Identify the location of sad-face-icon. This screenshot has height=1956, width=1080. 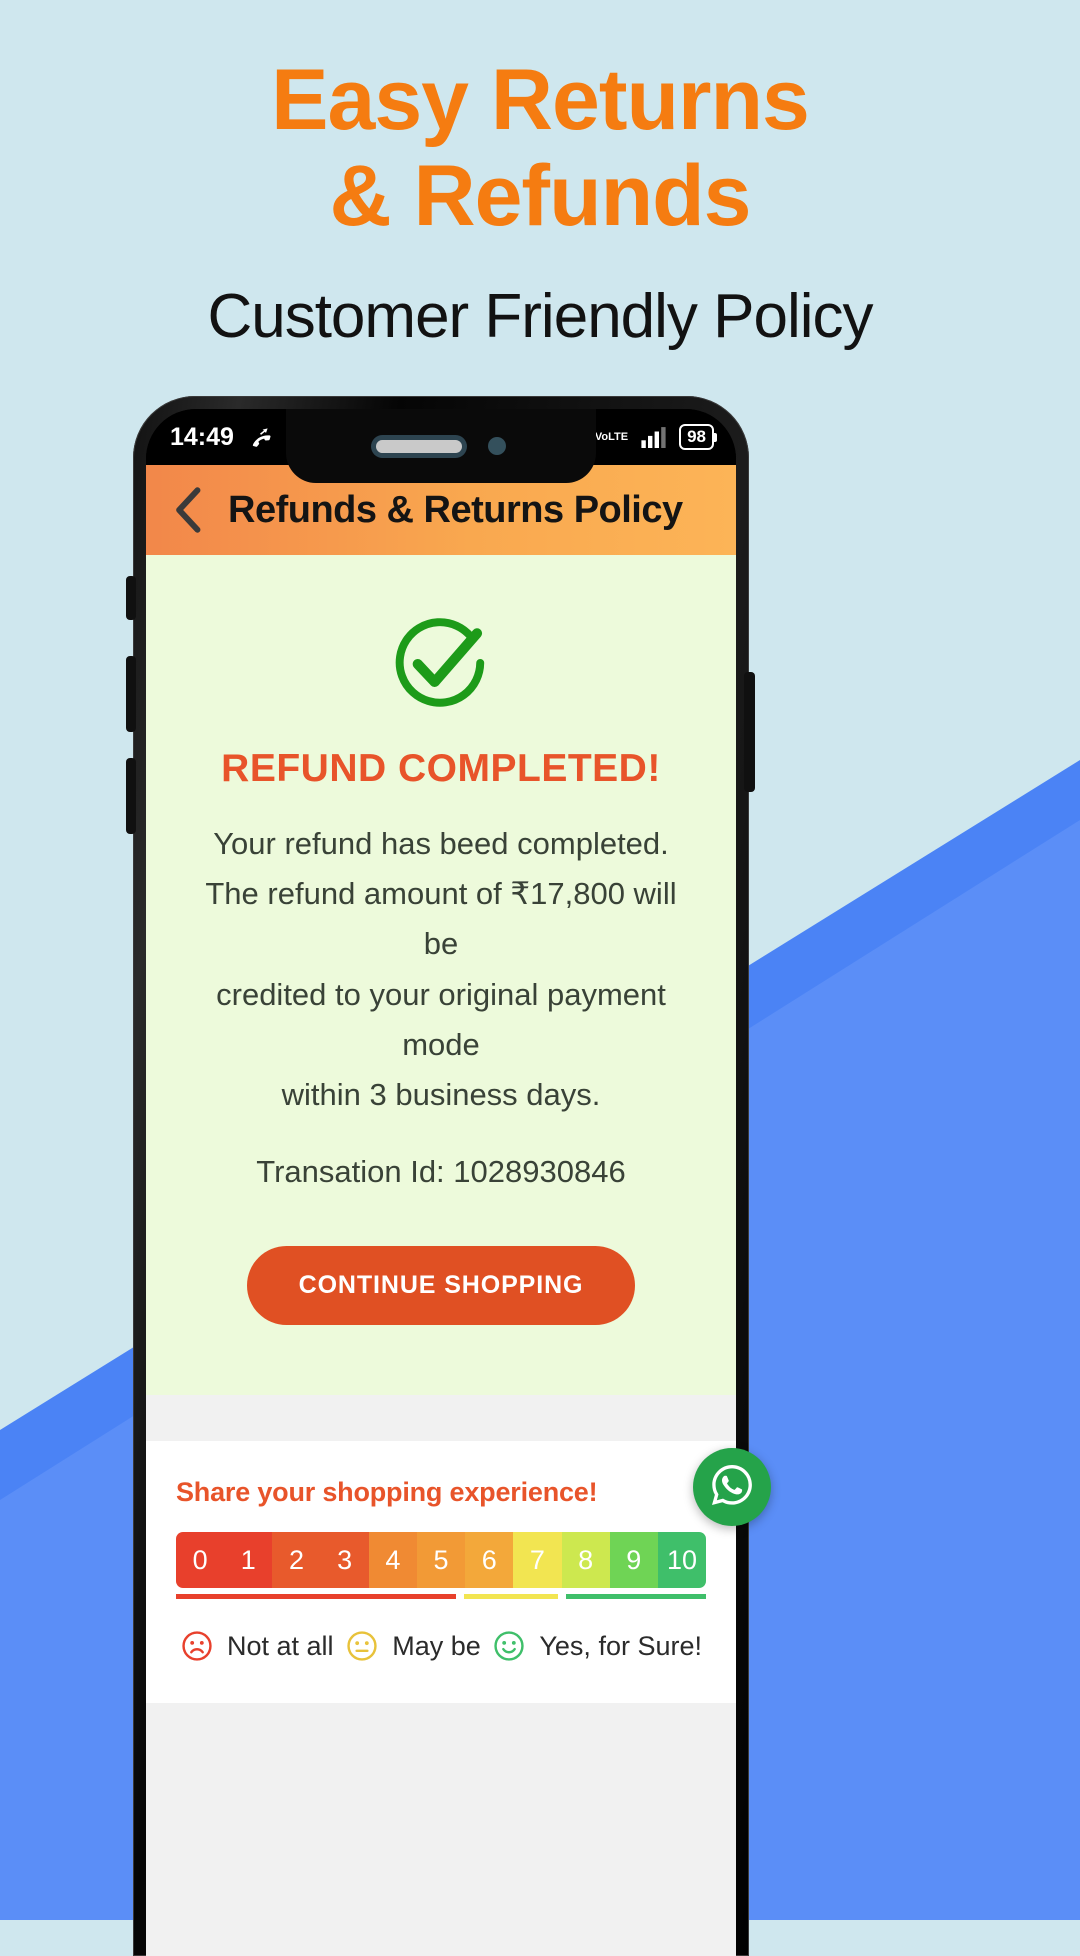
(197, 1646).